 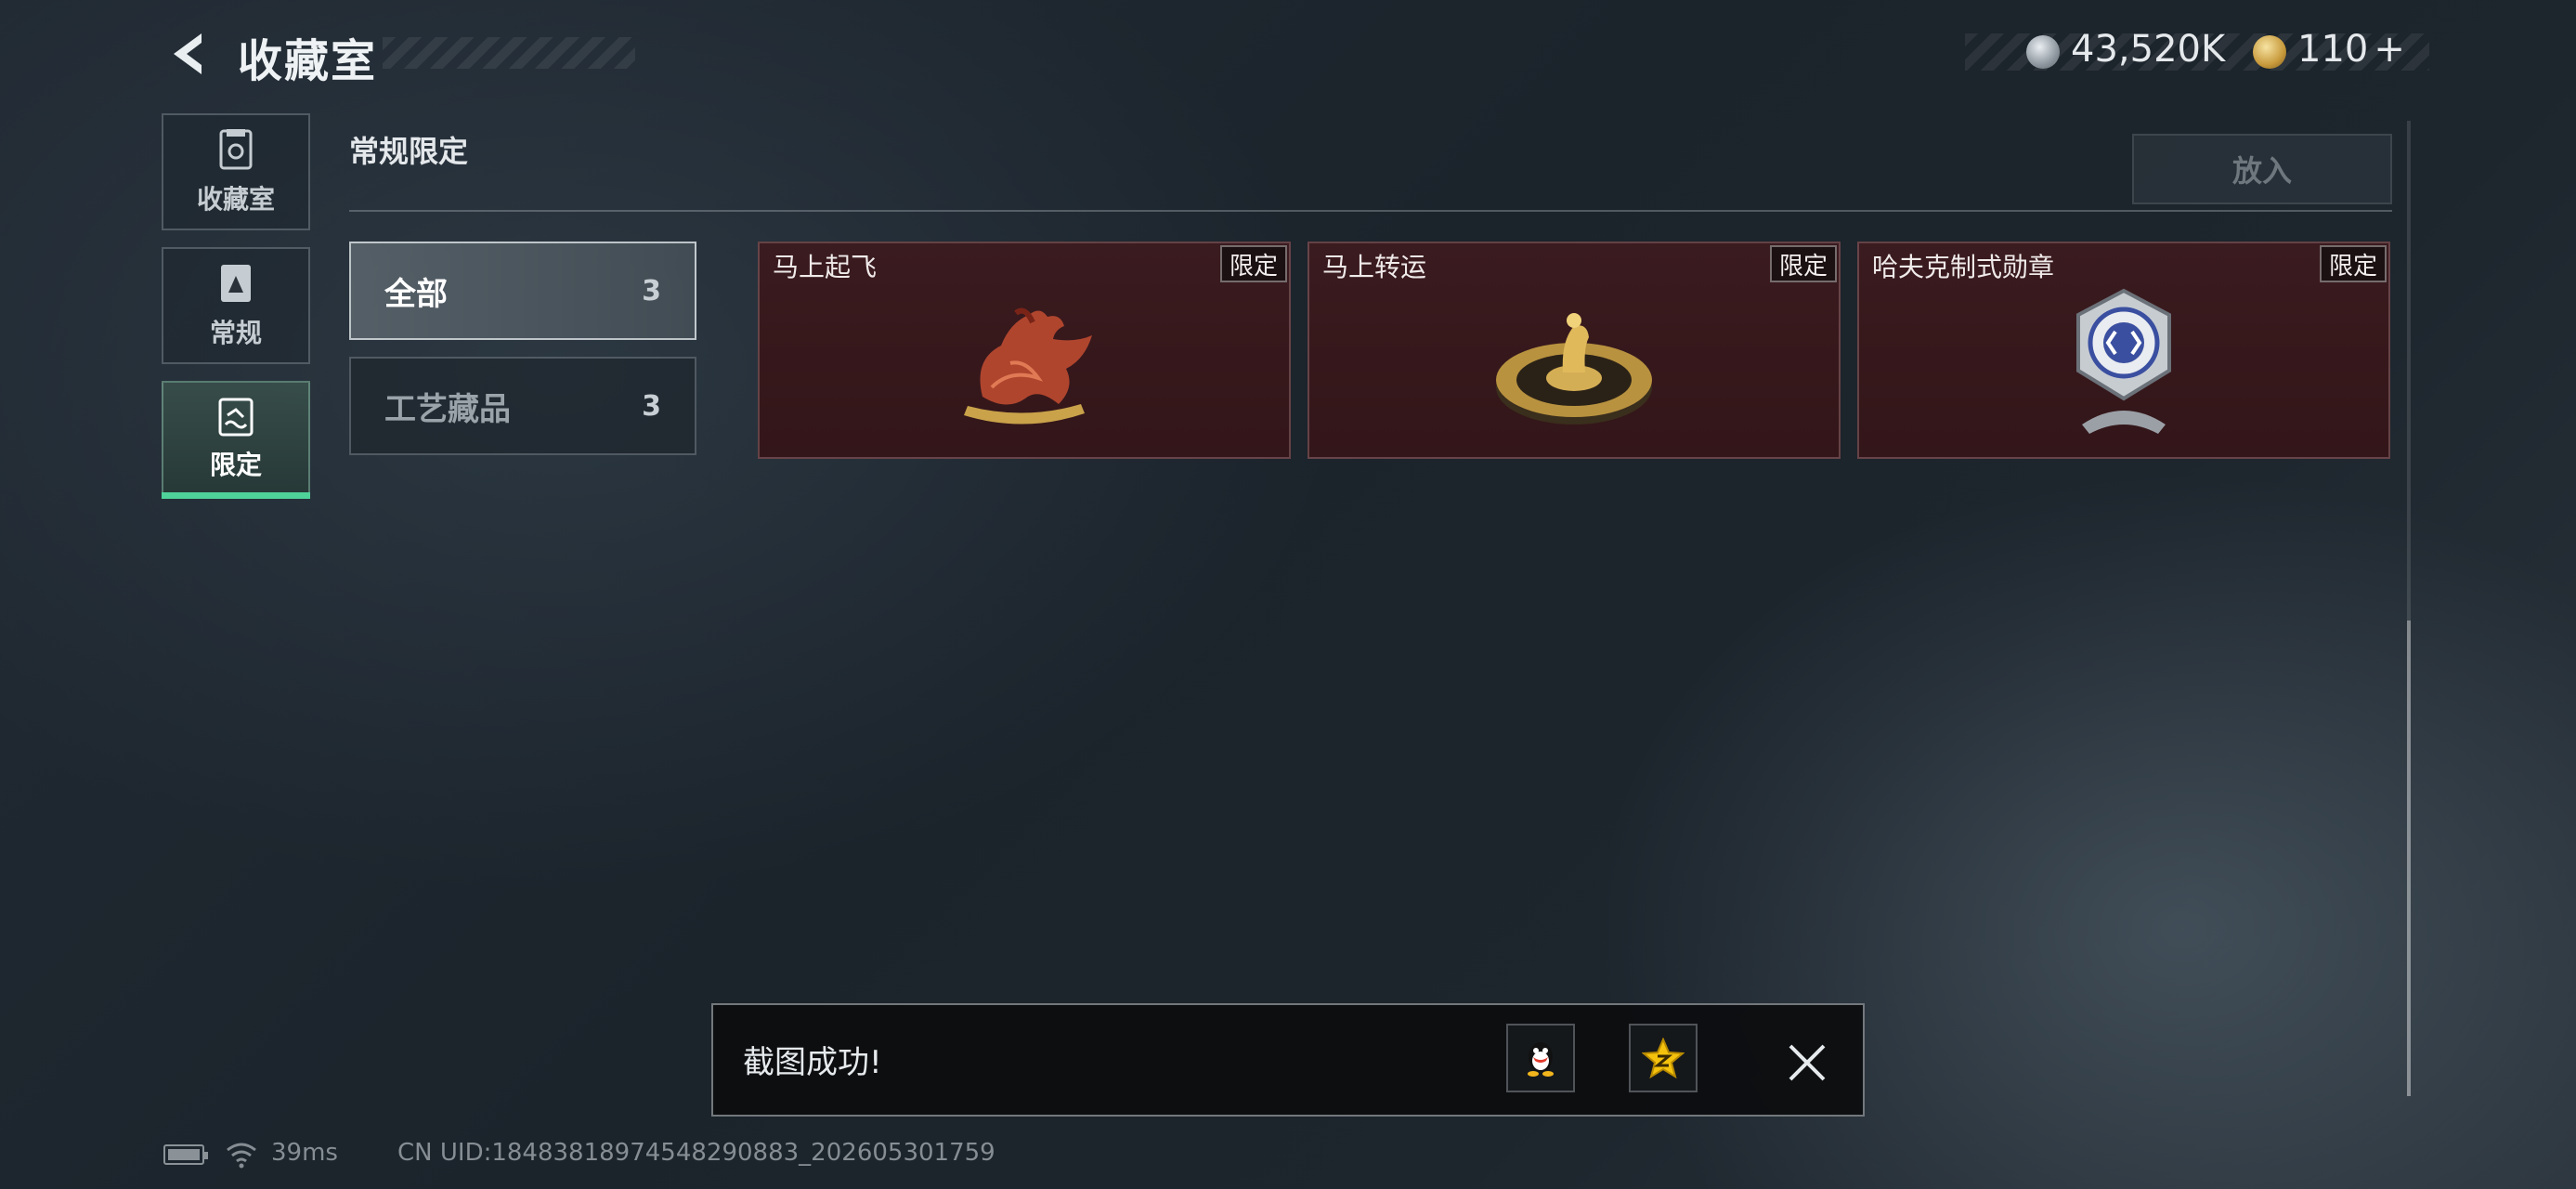 I want to click on filter-all: 全部 3, so click(x=522, y=291).